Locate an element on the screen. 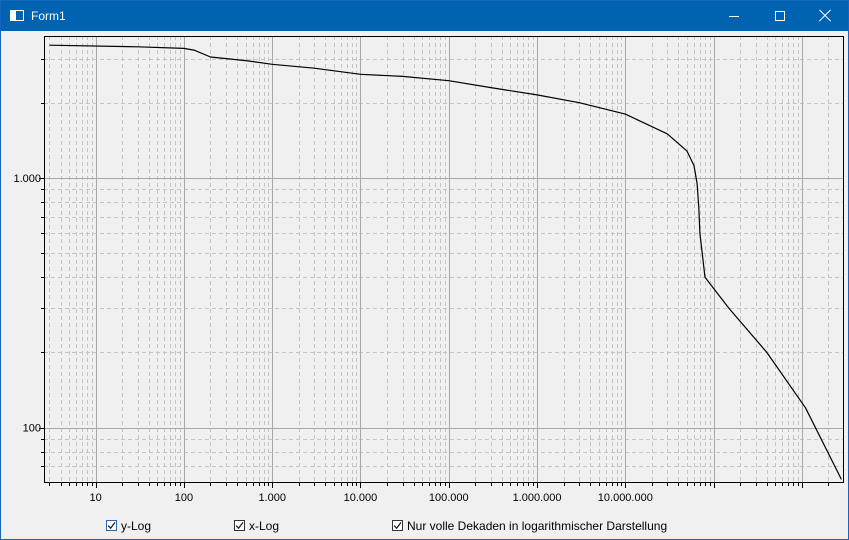 The height and width of the screenshot is (540, 849). x-tick-label: 10 is located at coordinates (96, 498).